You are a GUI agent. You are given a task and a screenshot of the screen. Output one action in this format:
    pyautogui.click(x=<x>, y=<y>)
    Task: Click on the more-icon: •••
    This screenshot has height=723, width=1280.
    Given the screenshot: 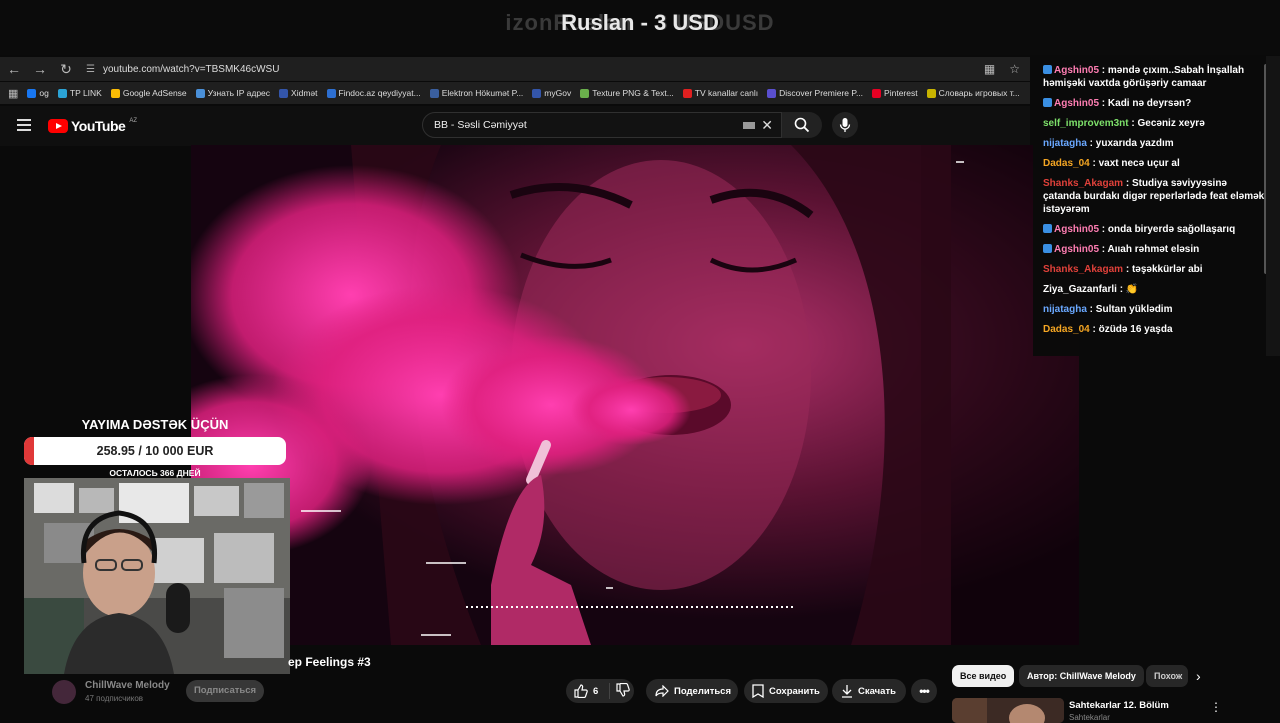 What is the action you would take?
    pyautogui.click(x=924, y=691)
    